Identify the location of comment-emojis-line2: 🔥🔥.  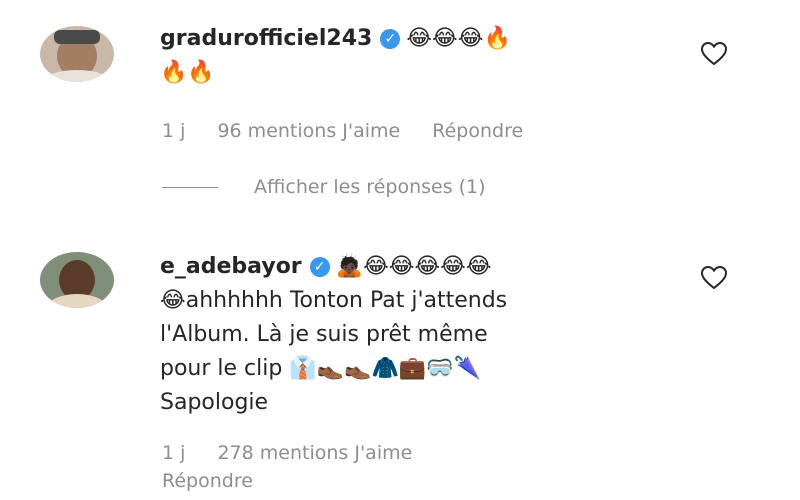
(187, 72).